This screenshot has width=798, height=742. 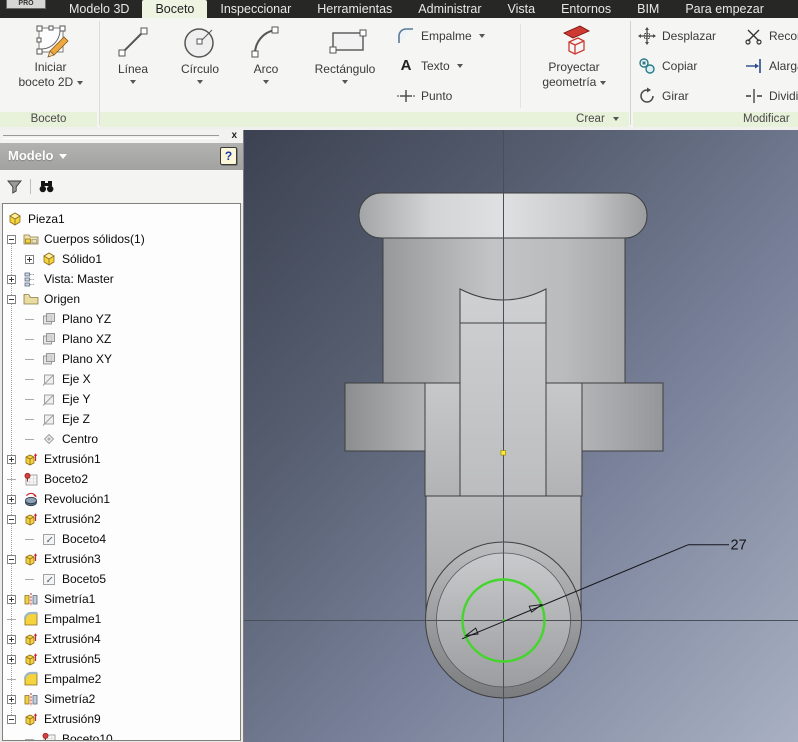 I want to click on tree-item: Eje Y, so click(x=121, y=399).